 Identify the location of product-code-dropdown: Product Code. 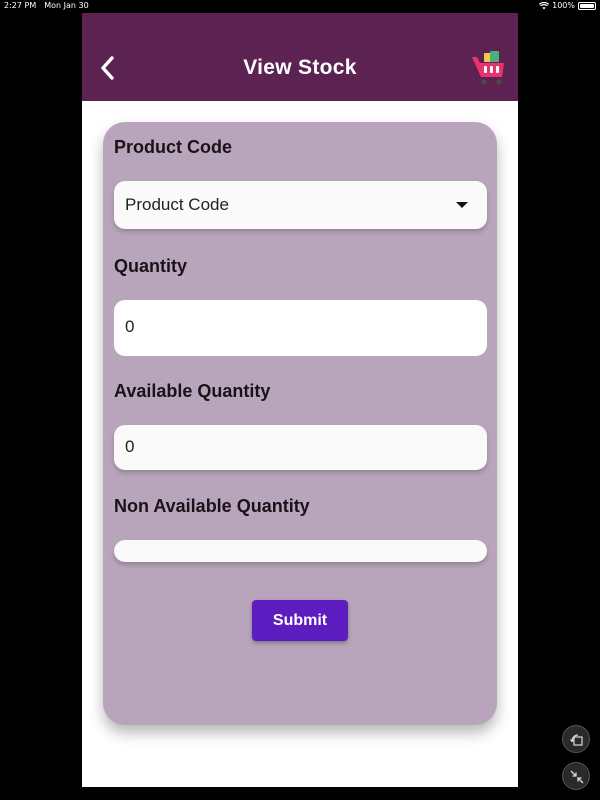
(300, 205).